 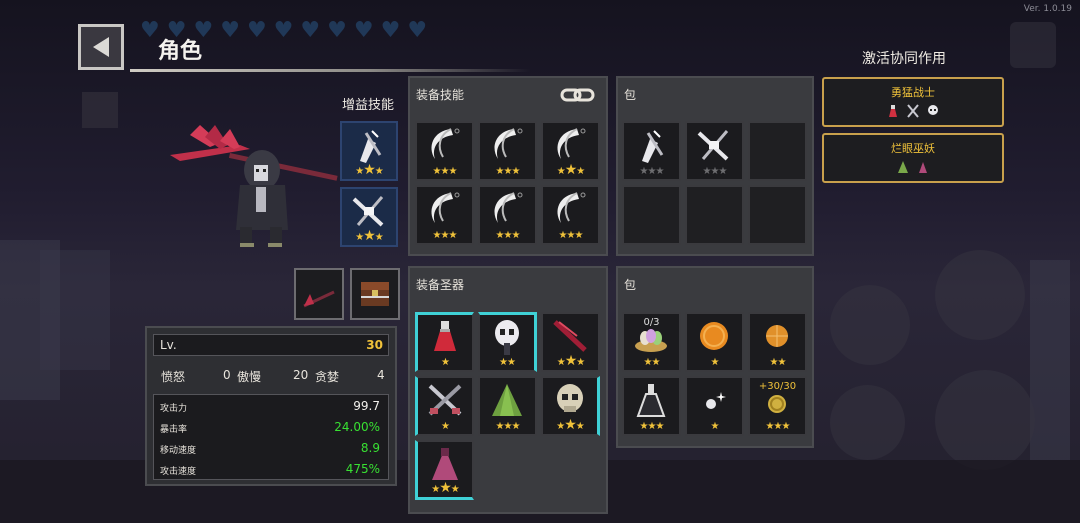 I want to click on treasure-chest-icon, so click(x=375, y=294).